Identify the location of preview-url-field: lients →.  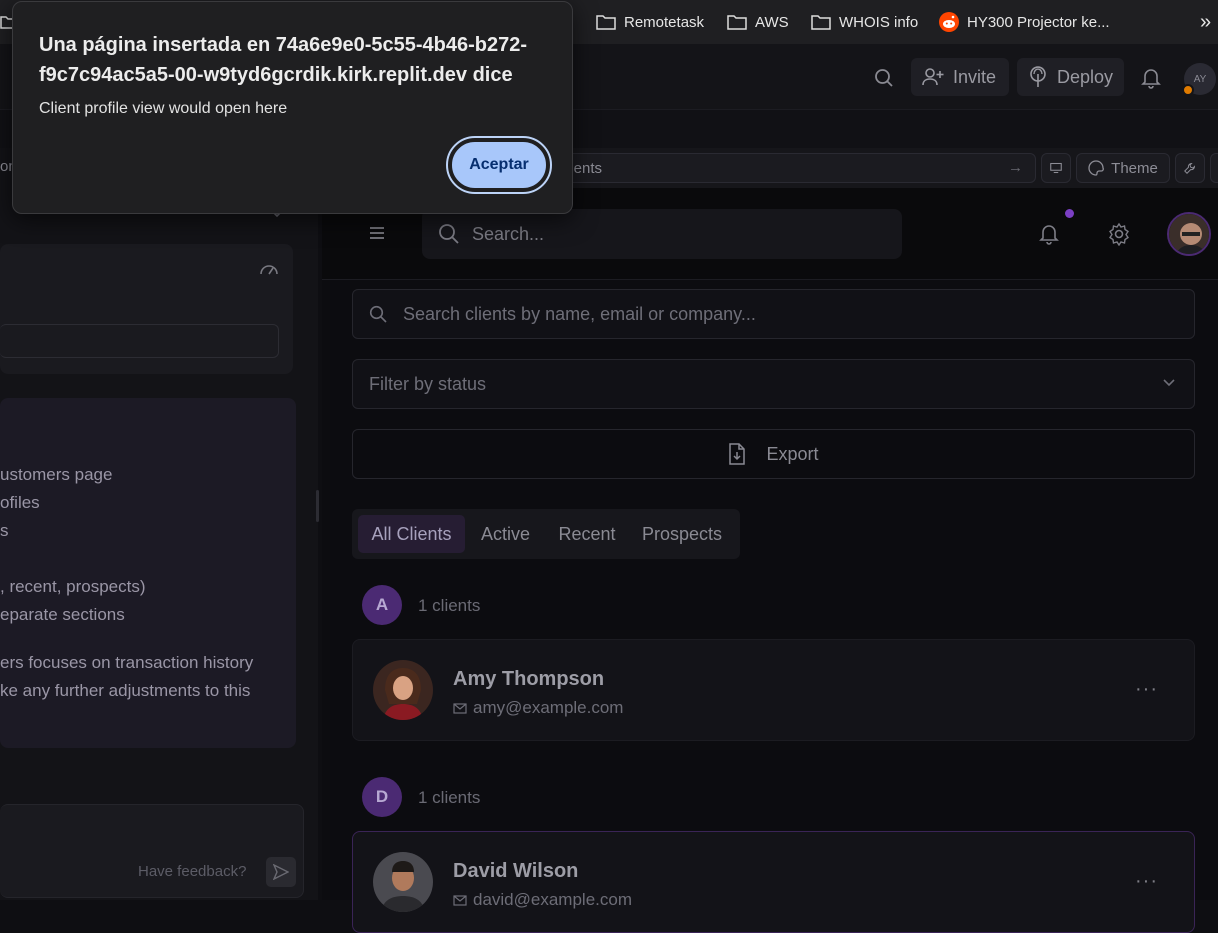
(792, 168).